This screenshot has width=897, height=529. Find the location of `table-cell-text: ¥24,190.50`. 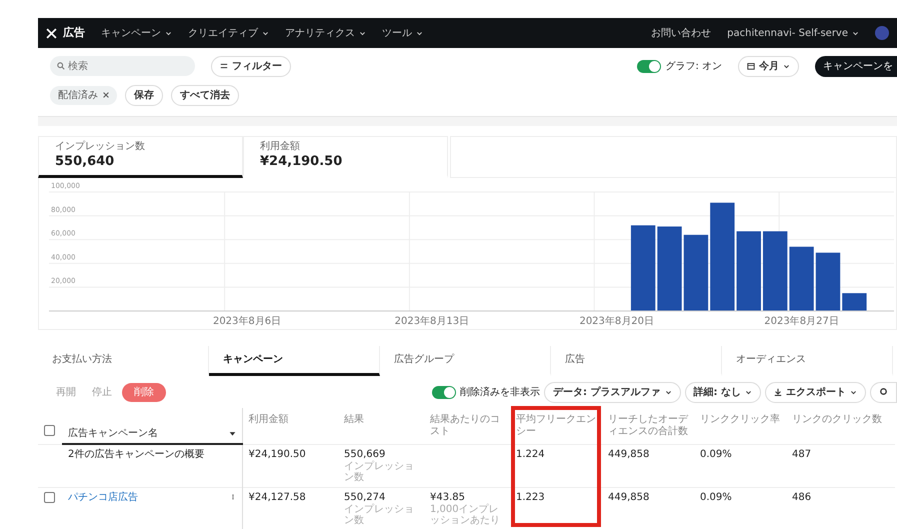

table-cell-text: ¥24,190.50 is located at coordinates (277, 454).